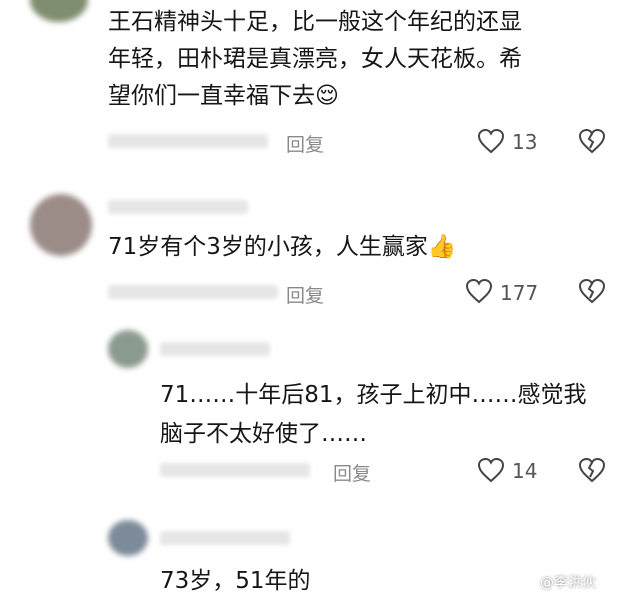 This screenshot has width=640, height=600. What do you see at coordinates (525, 142) in the screenshot?
I see `like-count: 13` at bounding box center [525, 142].